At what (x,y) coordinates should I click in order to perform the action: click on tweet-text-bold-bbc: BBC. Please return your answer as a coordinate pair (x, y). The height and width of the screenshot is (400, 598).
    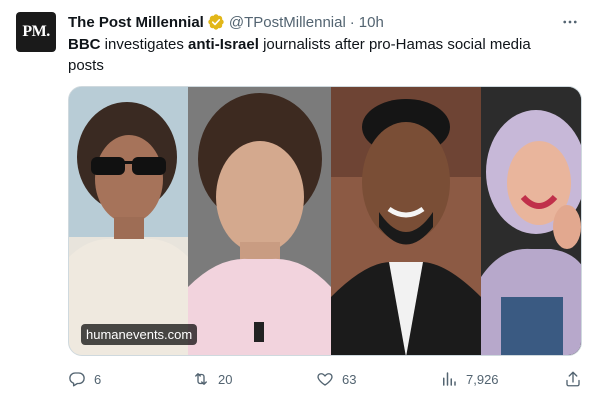
    Looking at the image, I should click on (84, 44).